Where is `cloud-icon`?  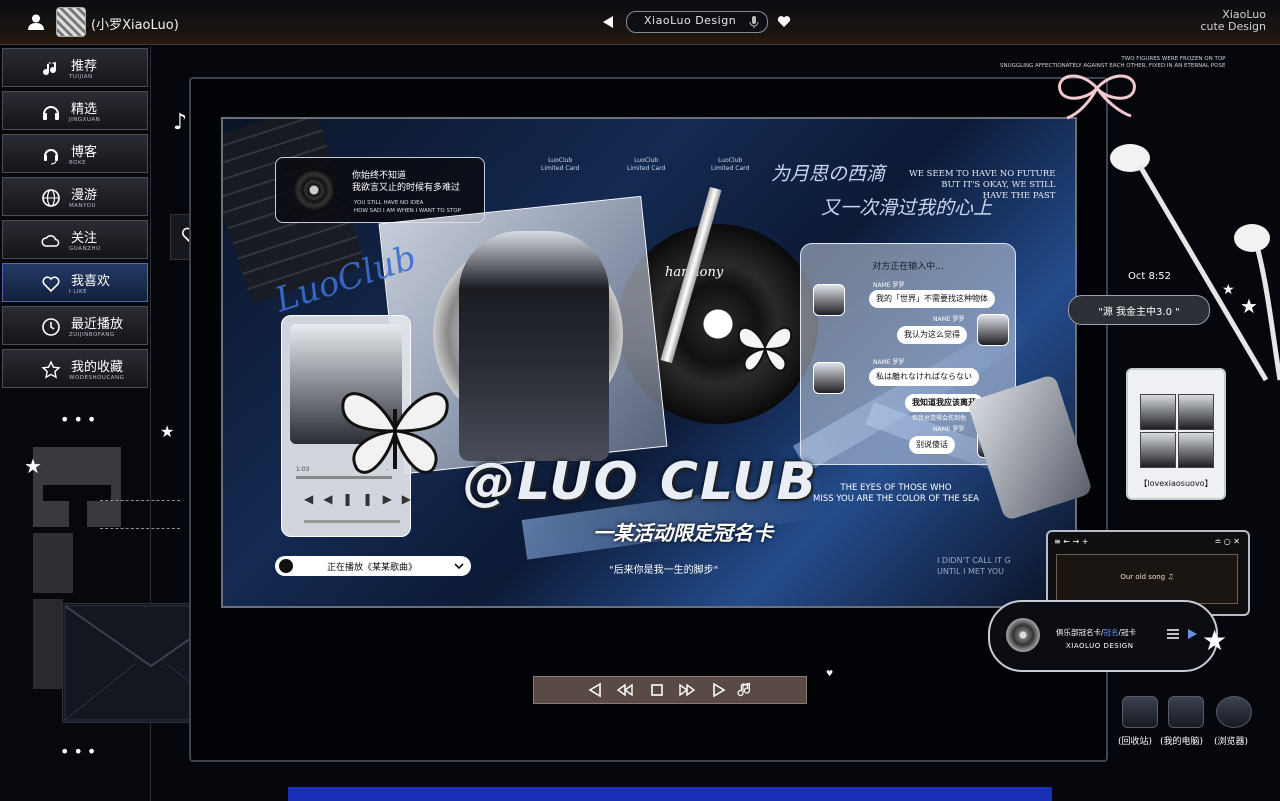
cloud-icon is located at coordinates (50, 241).